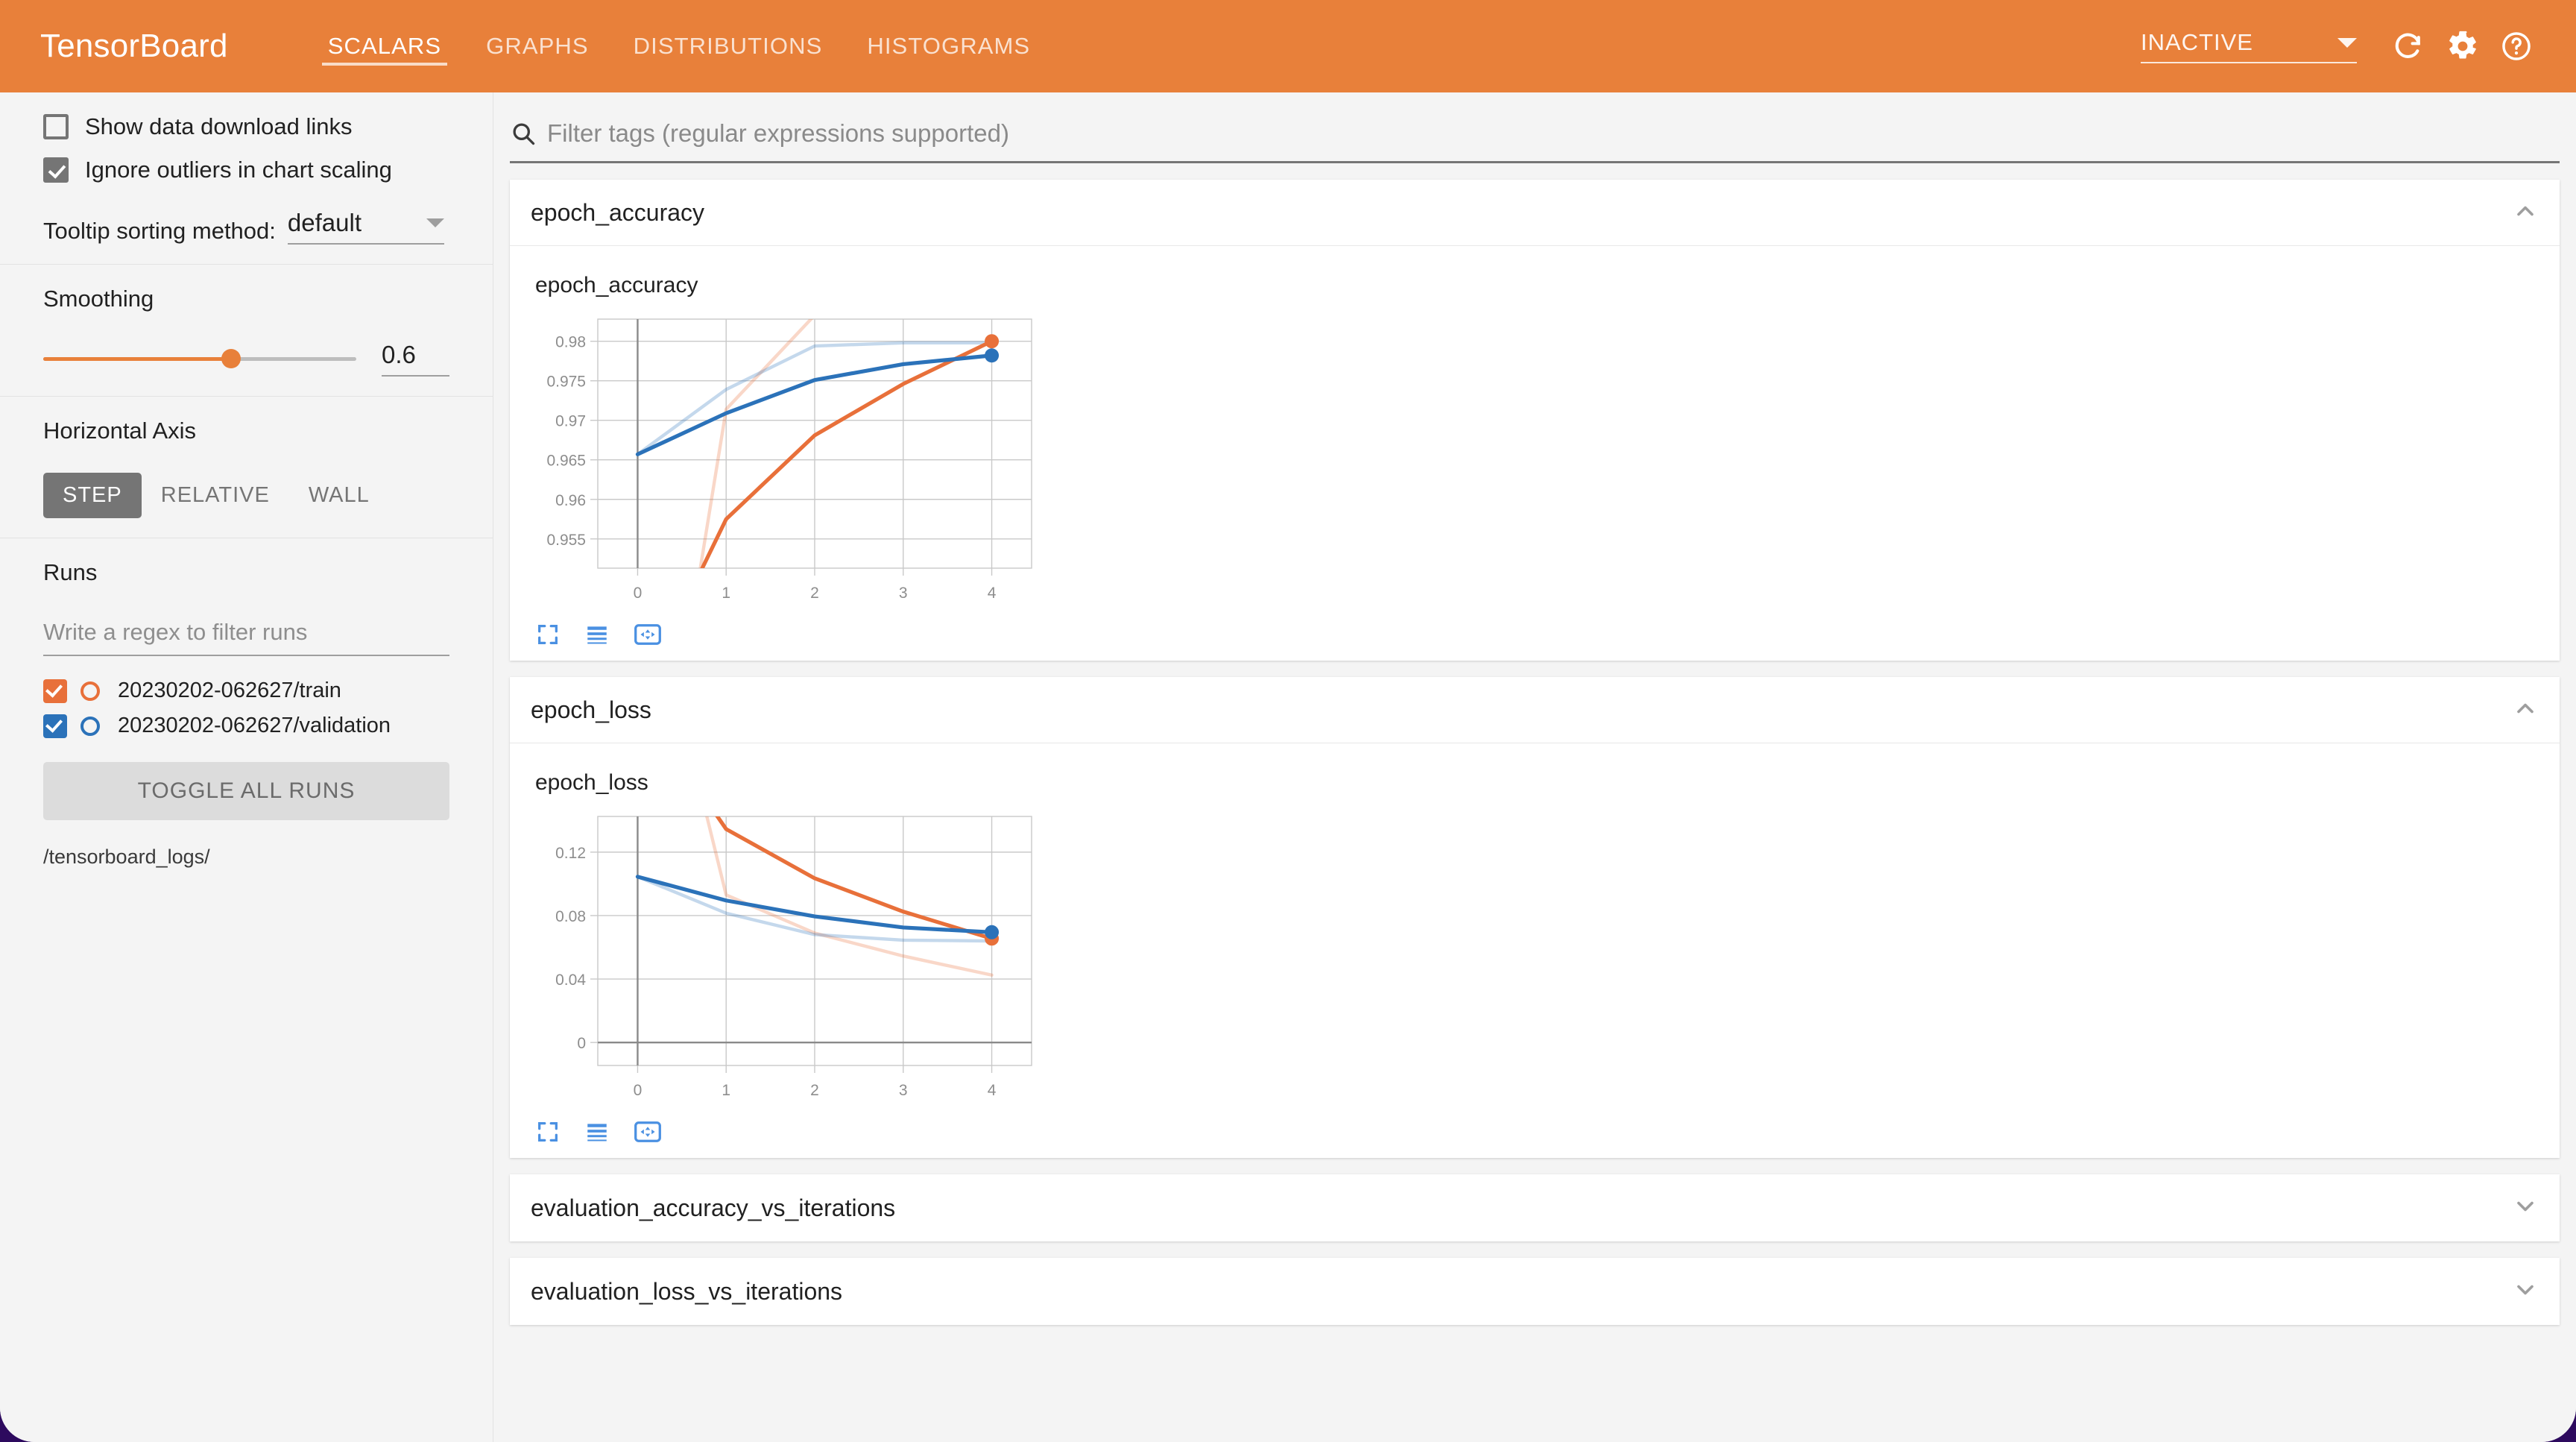 This screenshot has width=2576, height=1442. What do you see at coordinates (2516, 46) in the screenshot?
I see `help-icon` at bounding box center [2516, 46].